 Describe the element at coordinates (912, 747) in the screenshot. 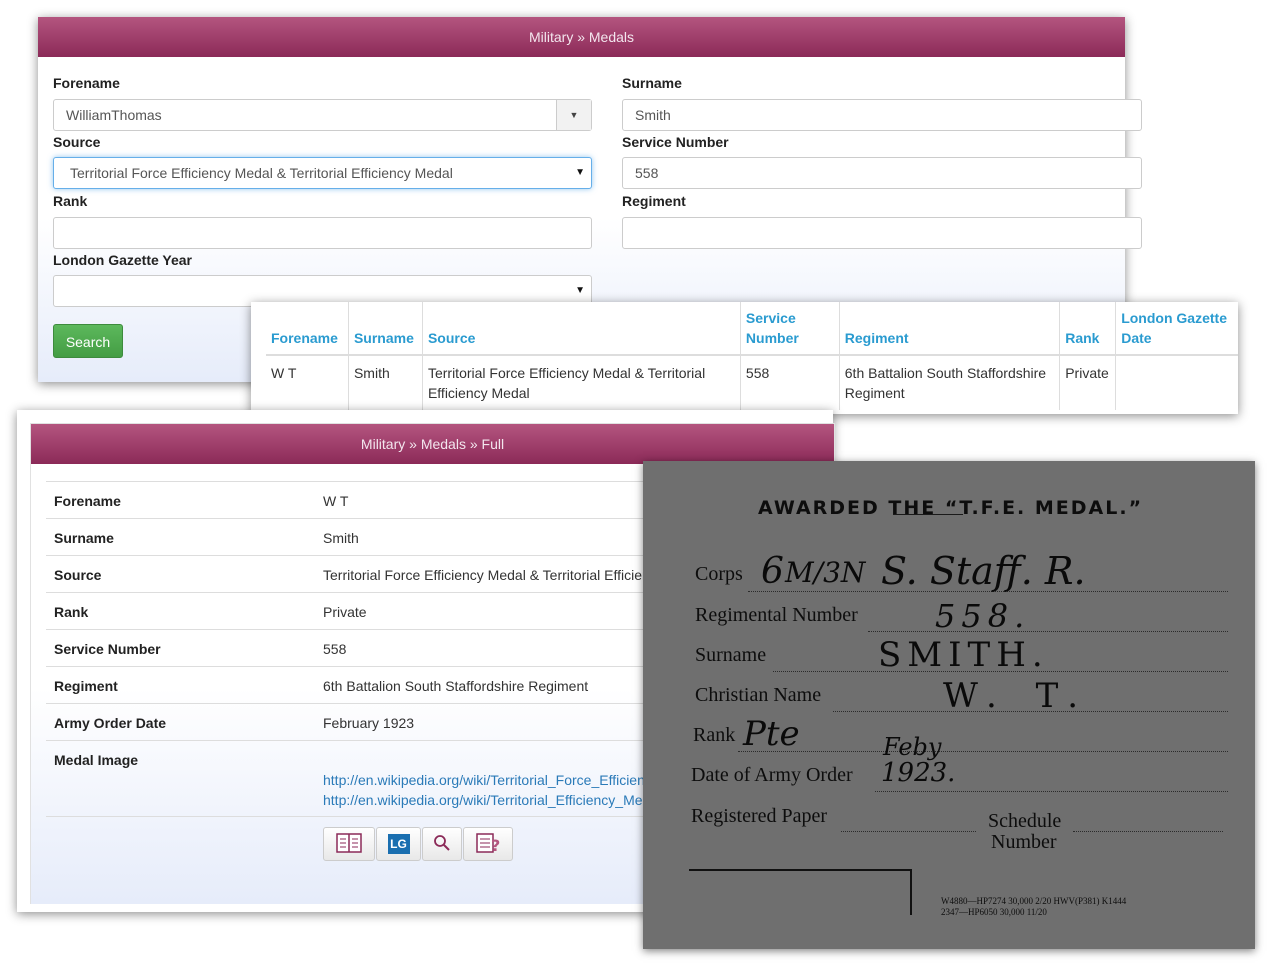

I see `card-army-order-month: Feby` at that location.